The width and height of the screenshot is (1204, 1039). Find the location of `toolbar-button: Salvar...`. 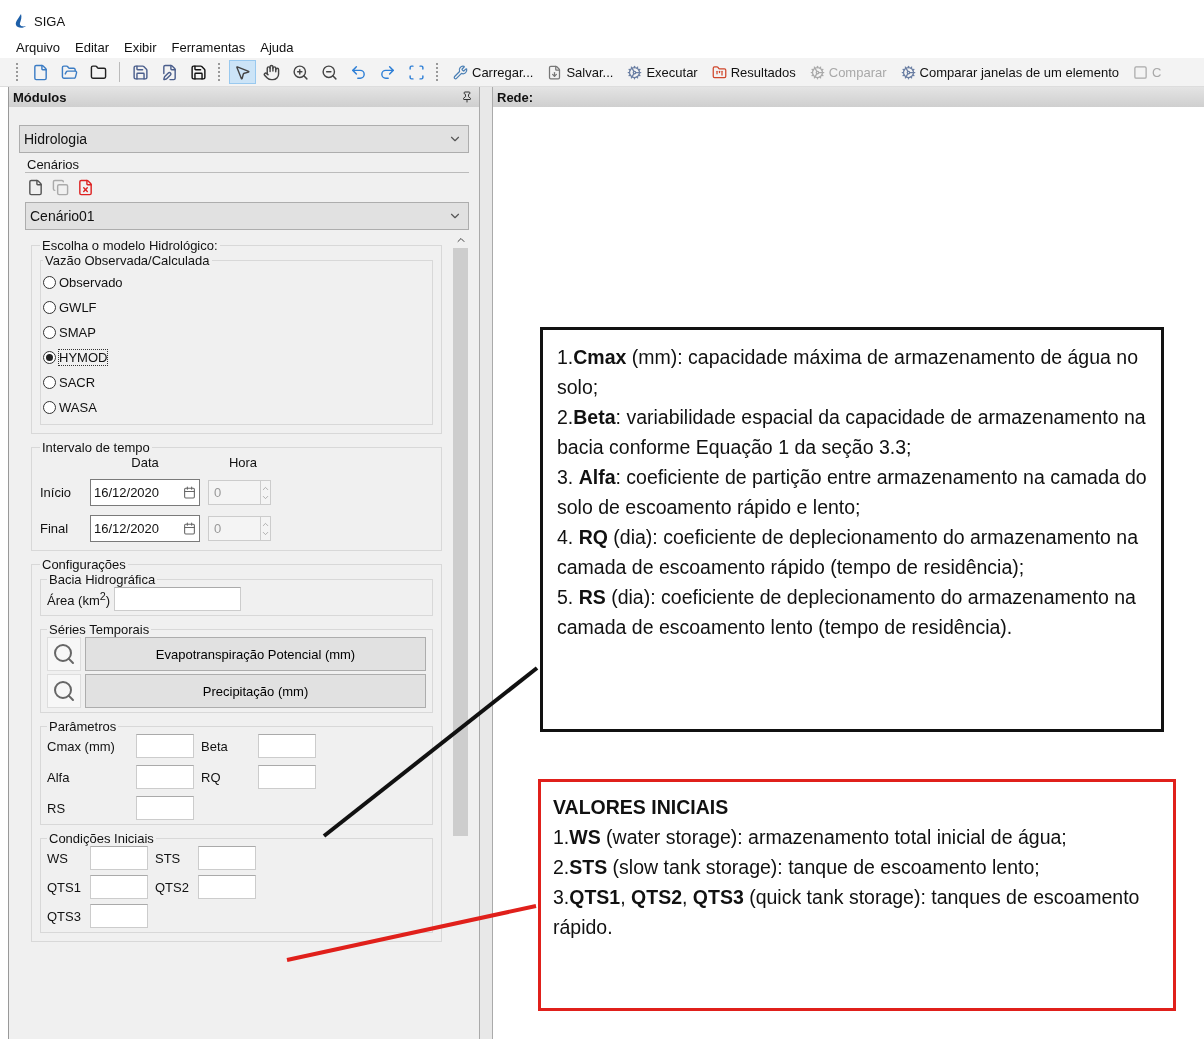

toolbar-button: Salvar... is located at coordinates (580, 72).